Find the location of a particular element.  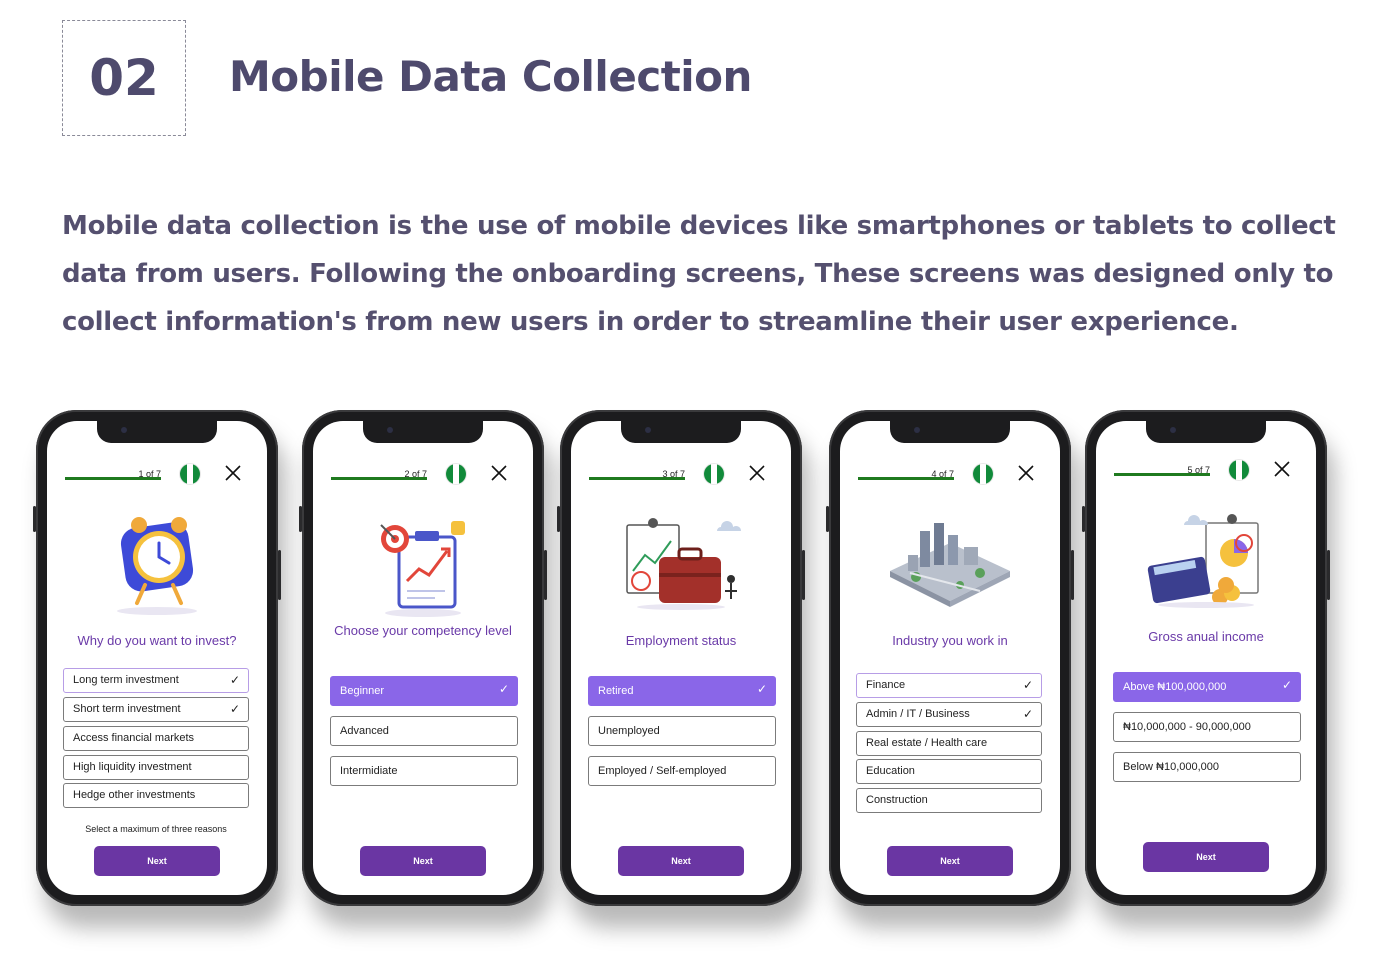

top-bar: 1 of 7 is located at coordinates (163, 474).